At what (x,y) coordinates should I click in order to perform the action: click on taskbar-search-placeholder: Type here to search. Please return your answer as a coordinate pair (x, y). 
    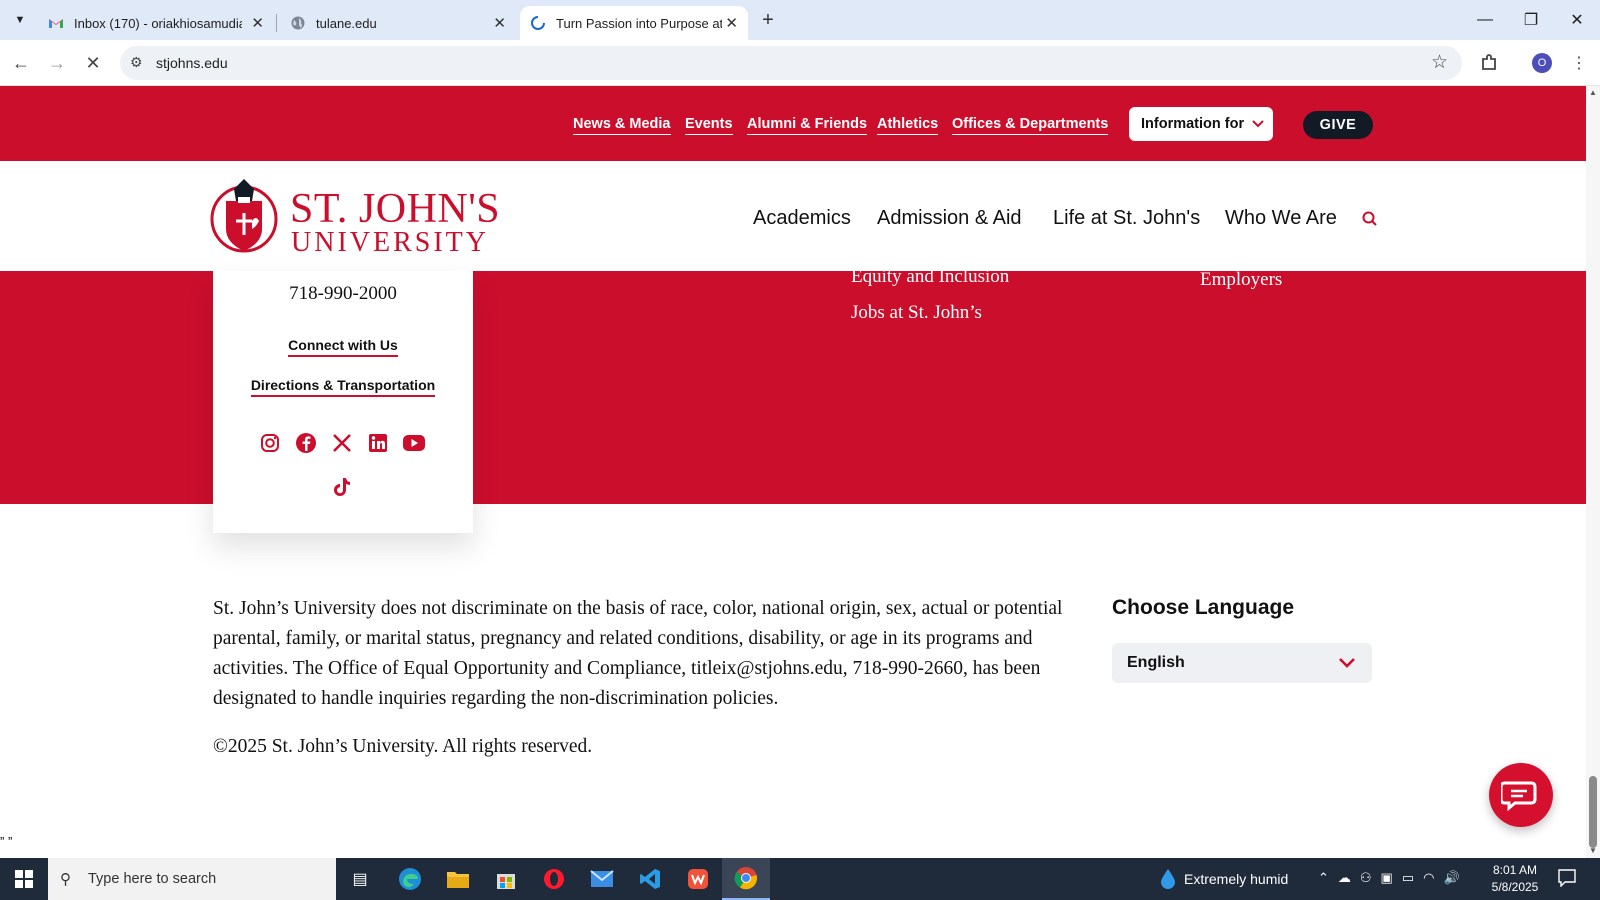
    Looking at the image, I should click on (152, 879).